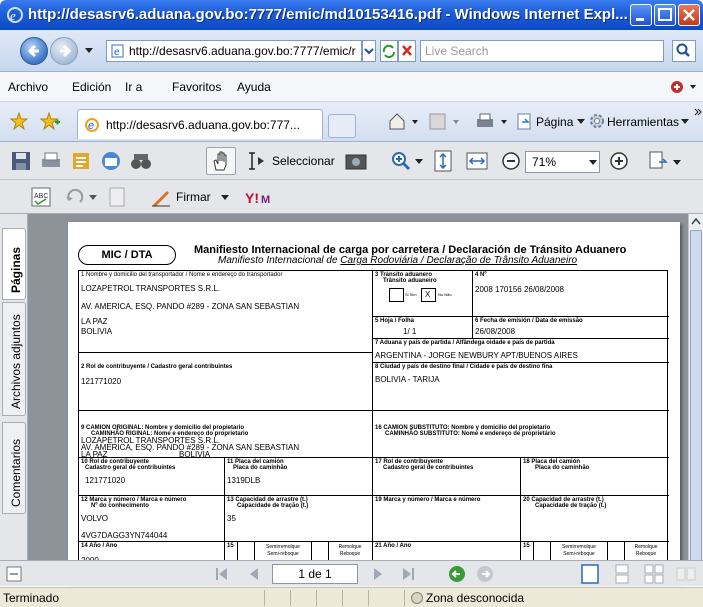 This screenshot has height=607, width=703. What do you see at coordinates (686, 574) in the screenshot?
I see `continuous-facing-icon` at bounding box center [686, 574].